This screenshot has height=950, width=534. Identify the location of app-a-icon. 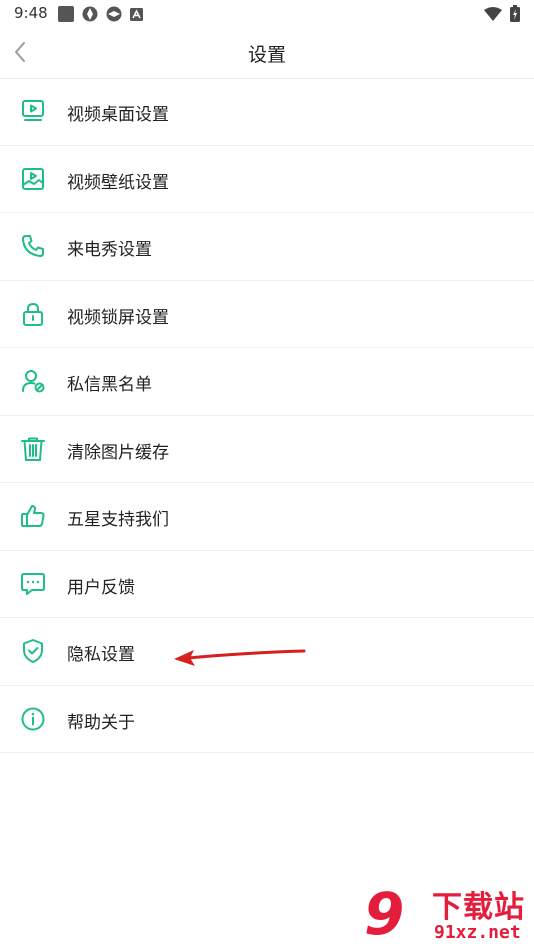
(136, 14).